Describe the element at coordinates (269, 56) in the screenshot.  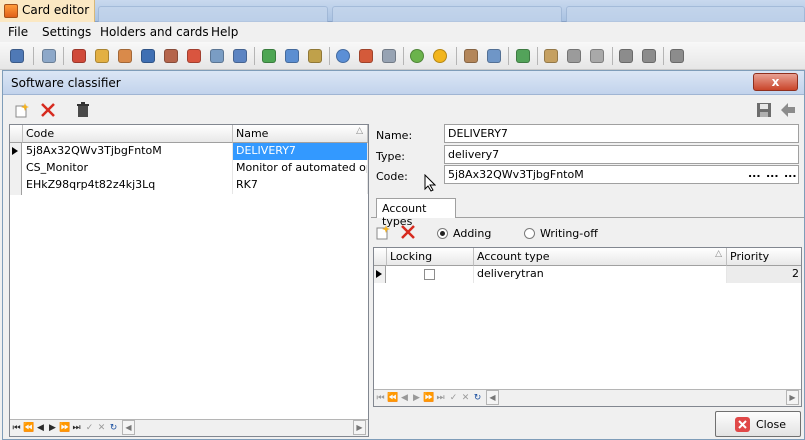
I see `toolbar-db-icon` at that location.